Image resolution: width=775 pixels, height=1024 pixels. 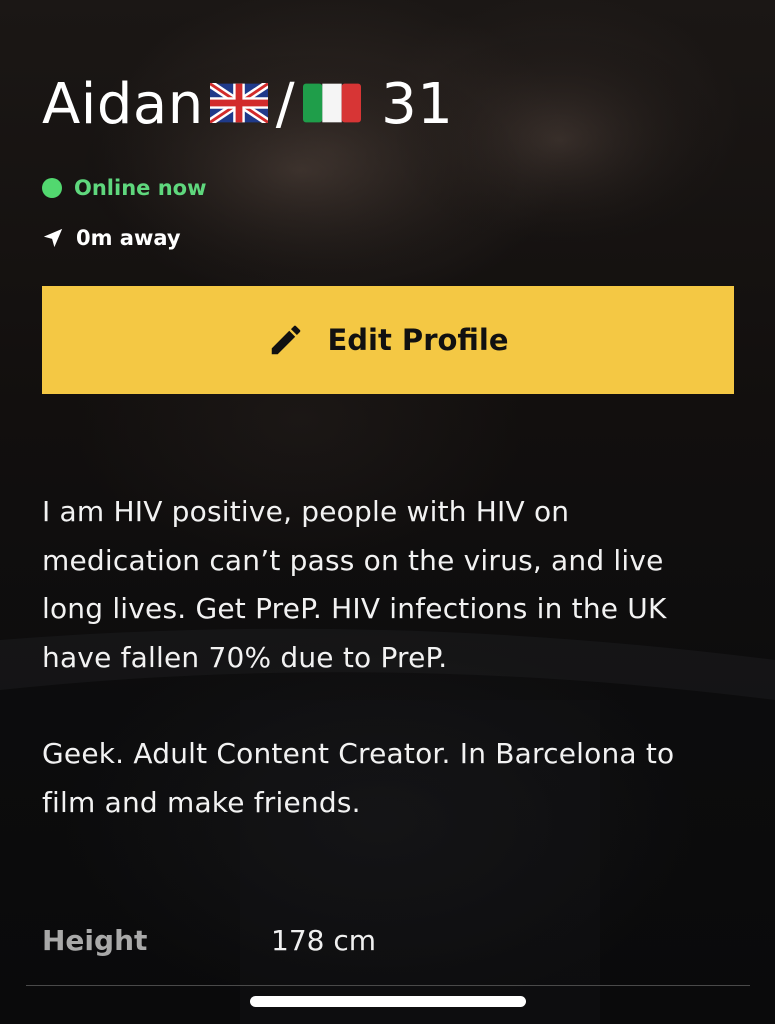 What do you see at coordinates (53, 238) in the screenshot?
I see `location-arrow-icon` at bounding box center [53, 238].